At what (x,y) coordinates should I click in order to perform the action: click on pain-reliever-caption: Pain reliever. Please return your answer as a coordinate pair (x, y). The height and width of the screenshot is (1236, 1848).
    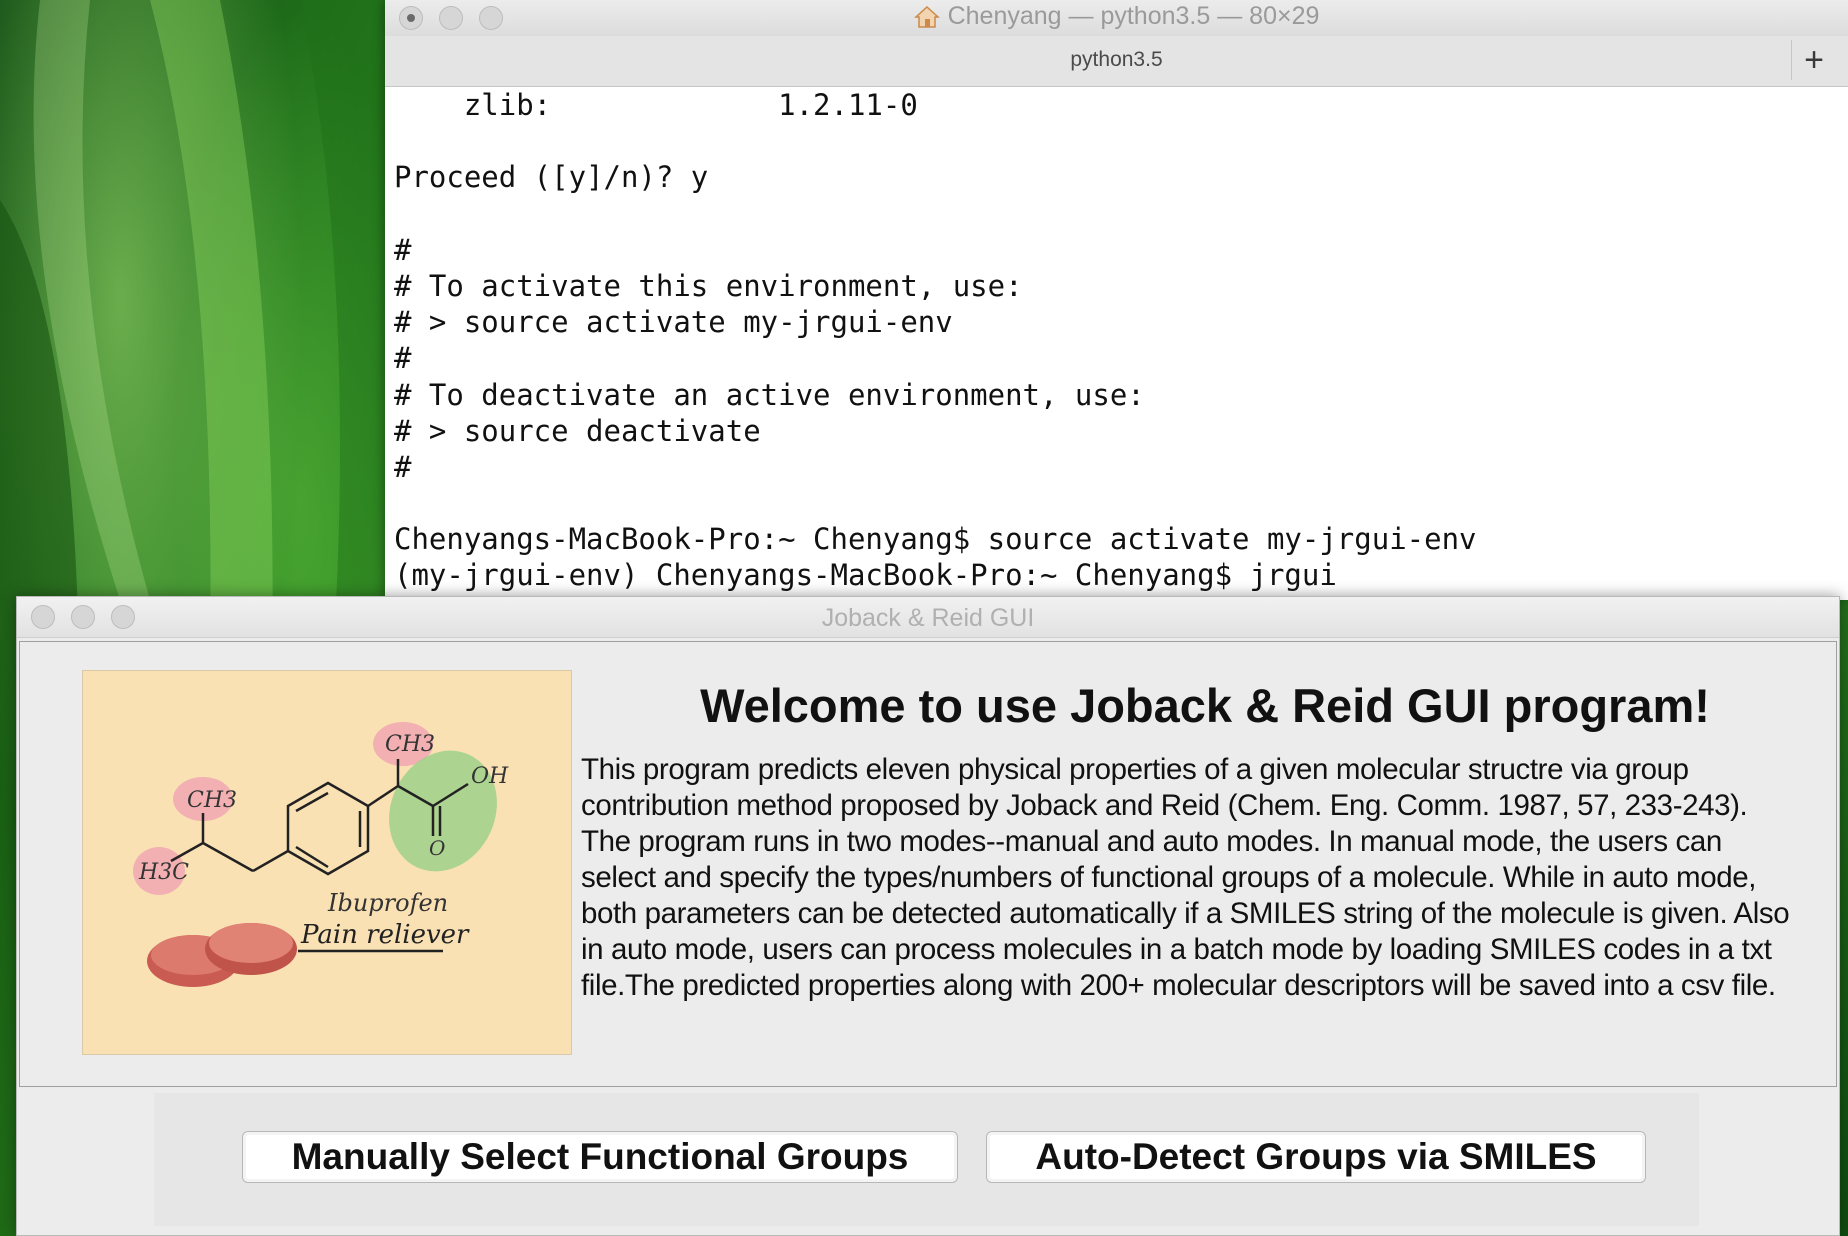
    Looking at the image, I should click on (385, 935).